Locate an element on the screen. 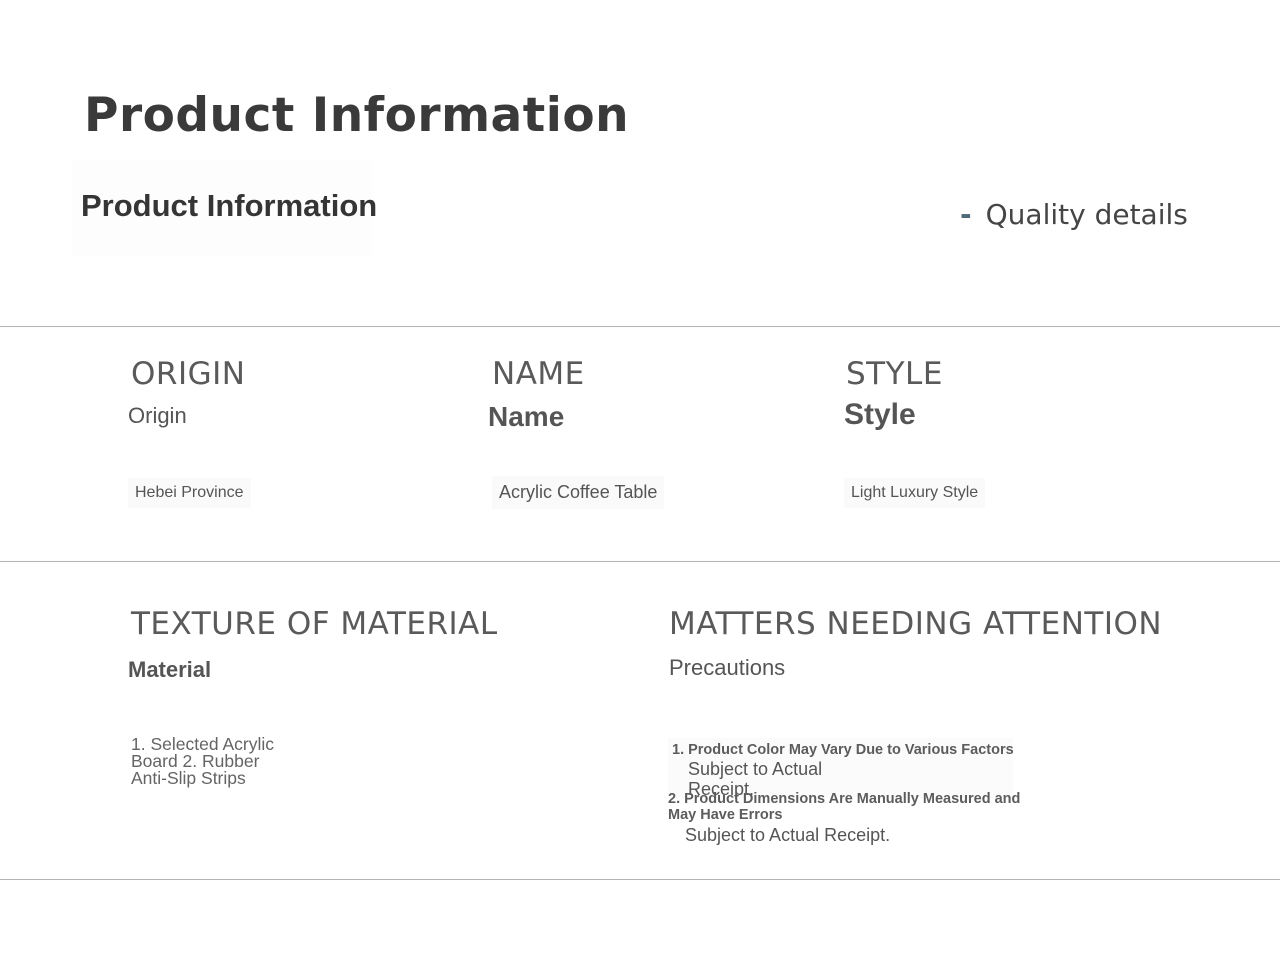 This screenshot has width=1280, height=974. page-title: Product Information is located at coordinates (357, 115).